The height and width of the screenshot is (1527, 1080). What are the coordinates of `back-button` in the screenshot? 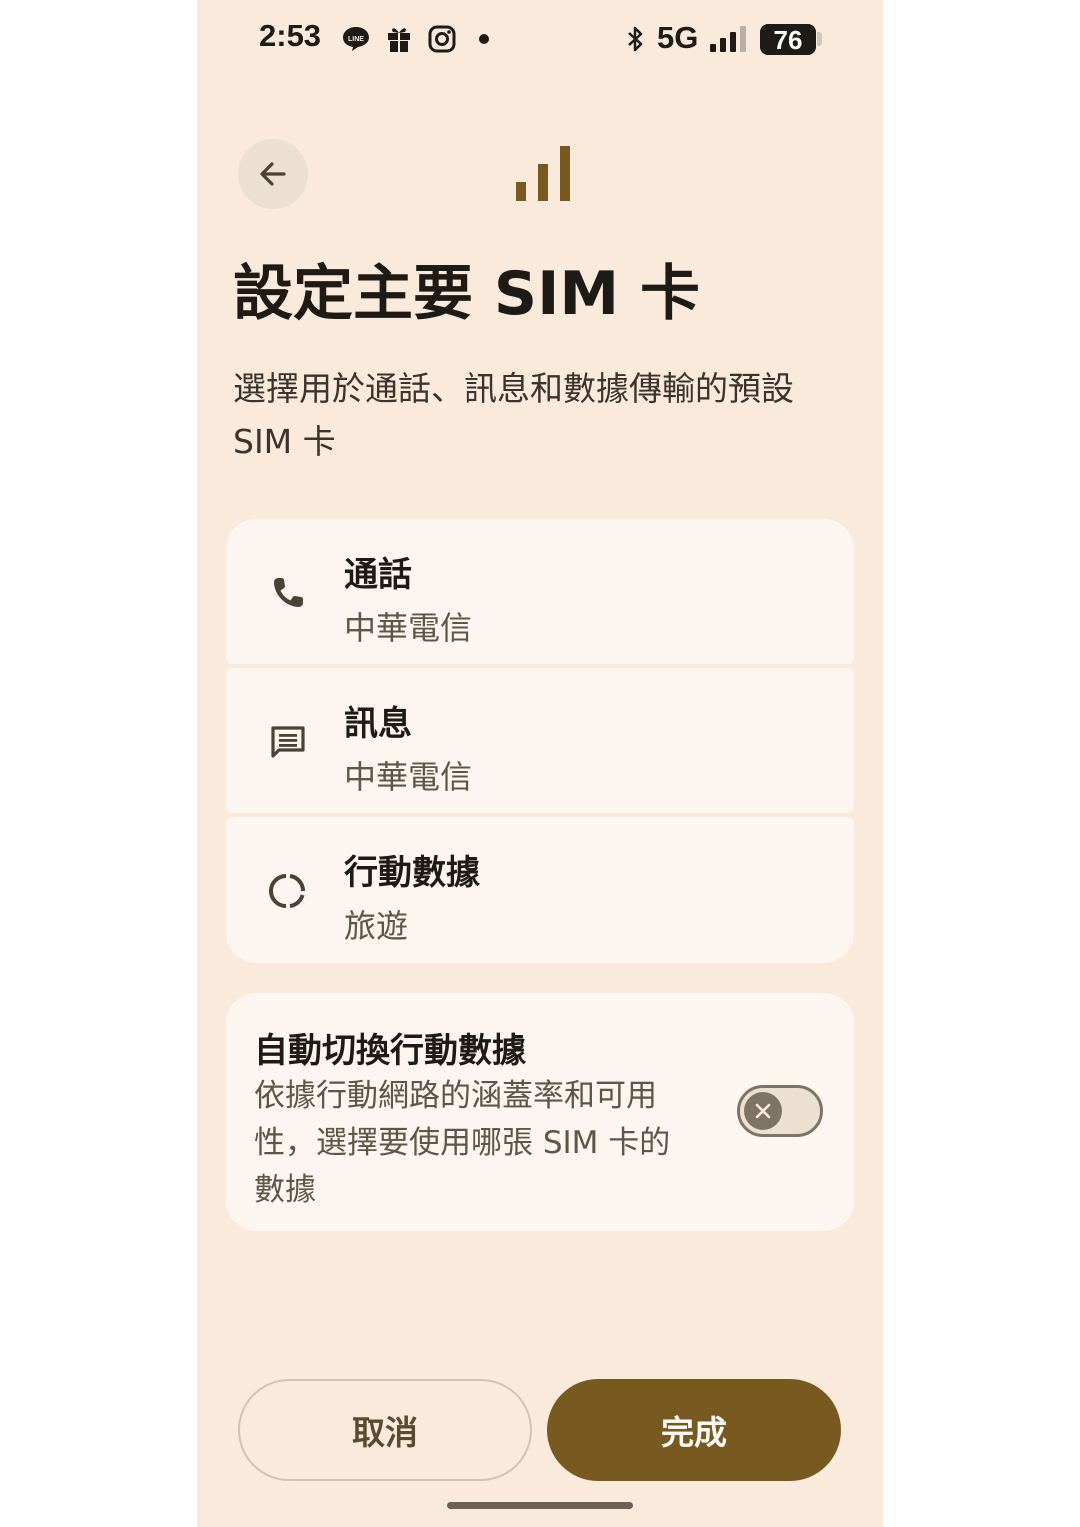 It's located at (273, 174).